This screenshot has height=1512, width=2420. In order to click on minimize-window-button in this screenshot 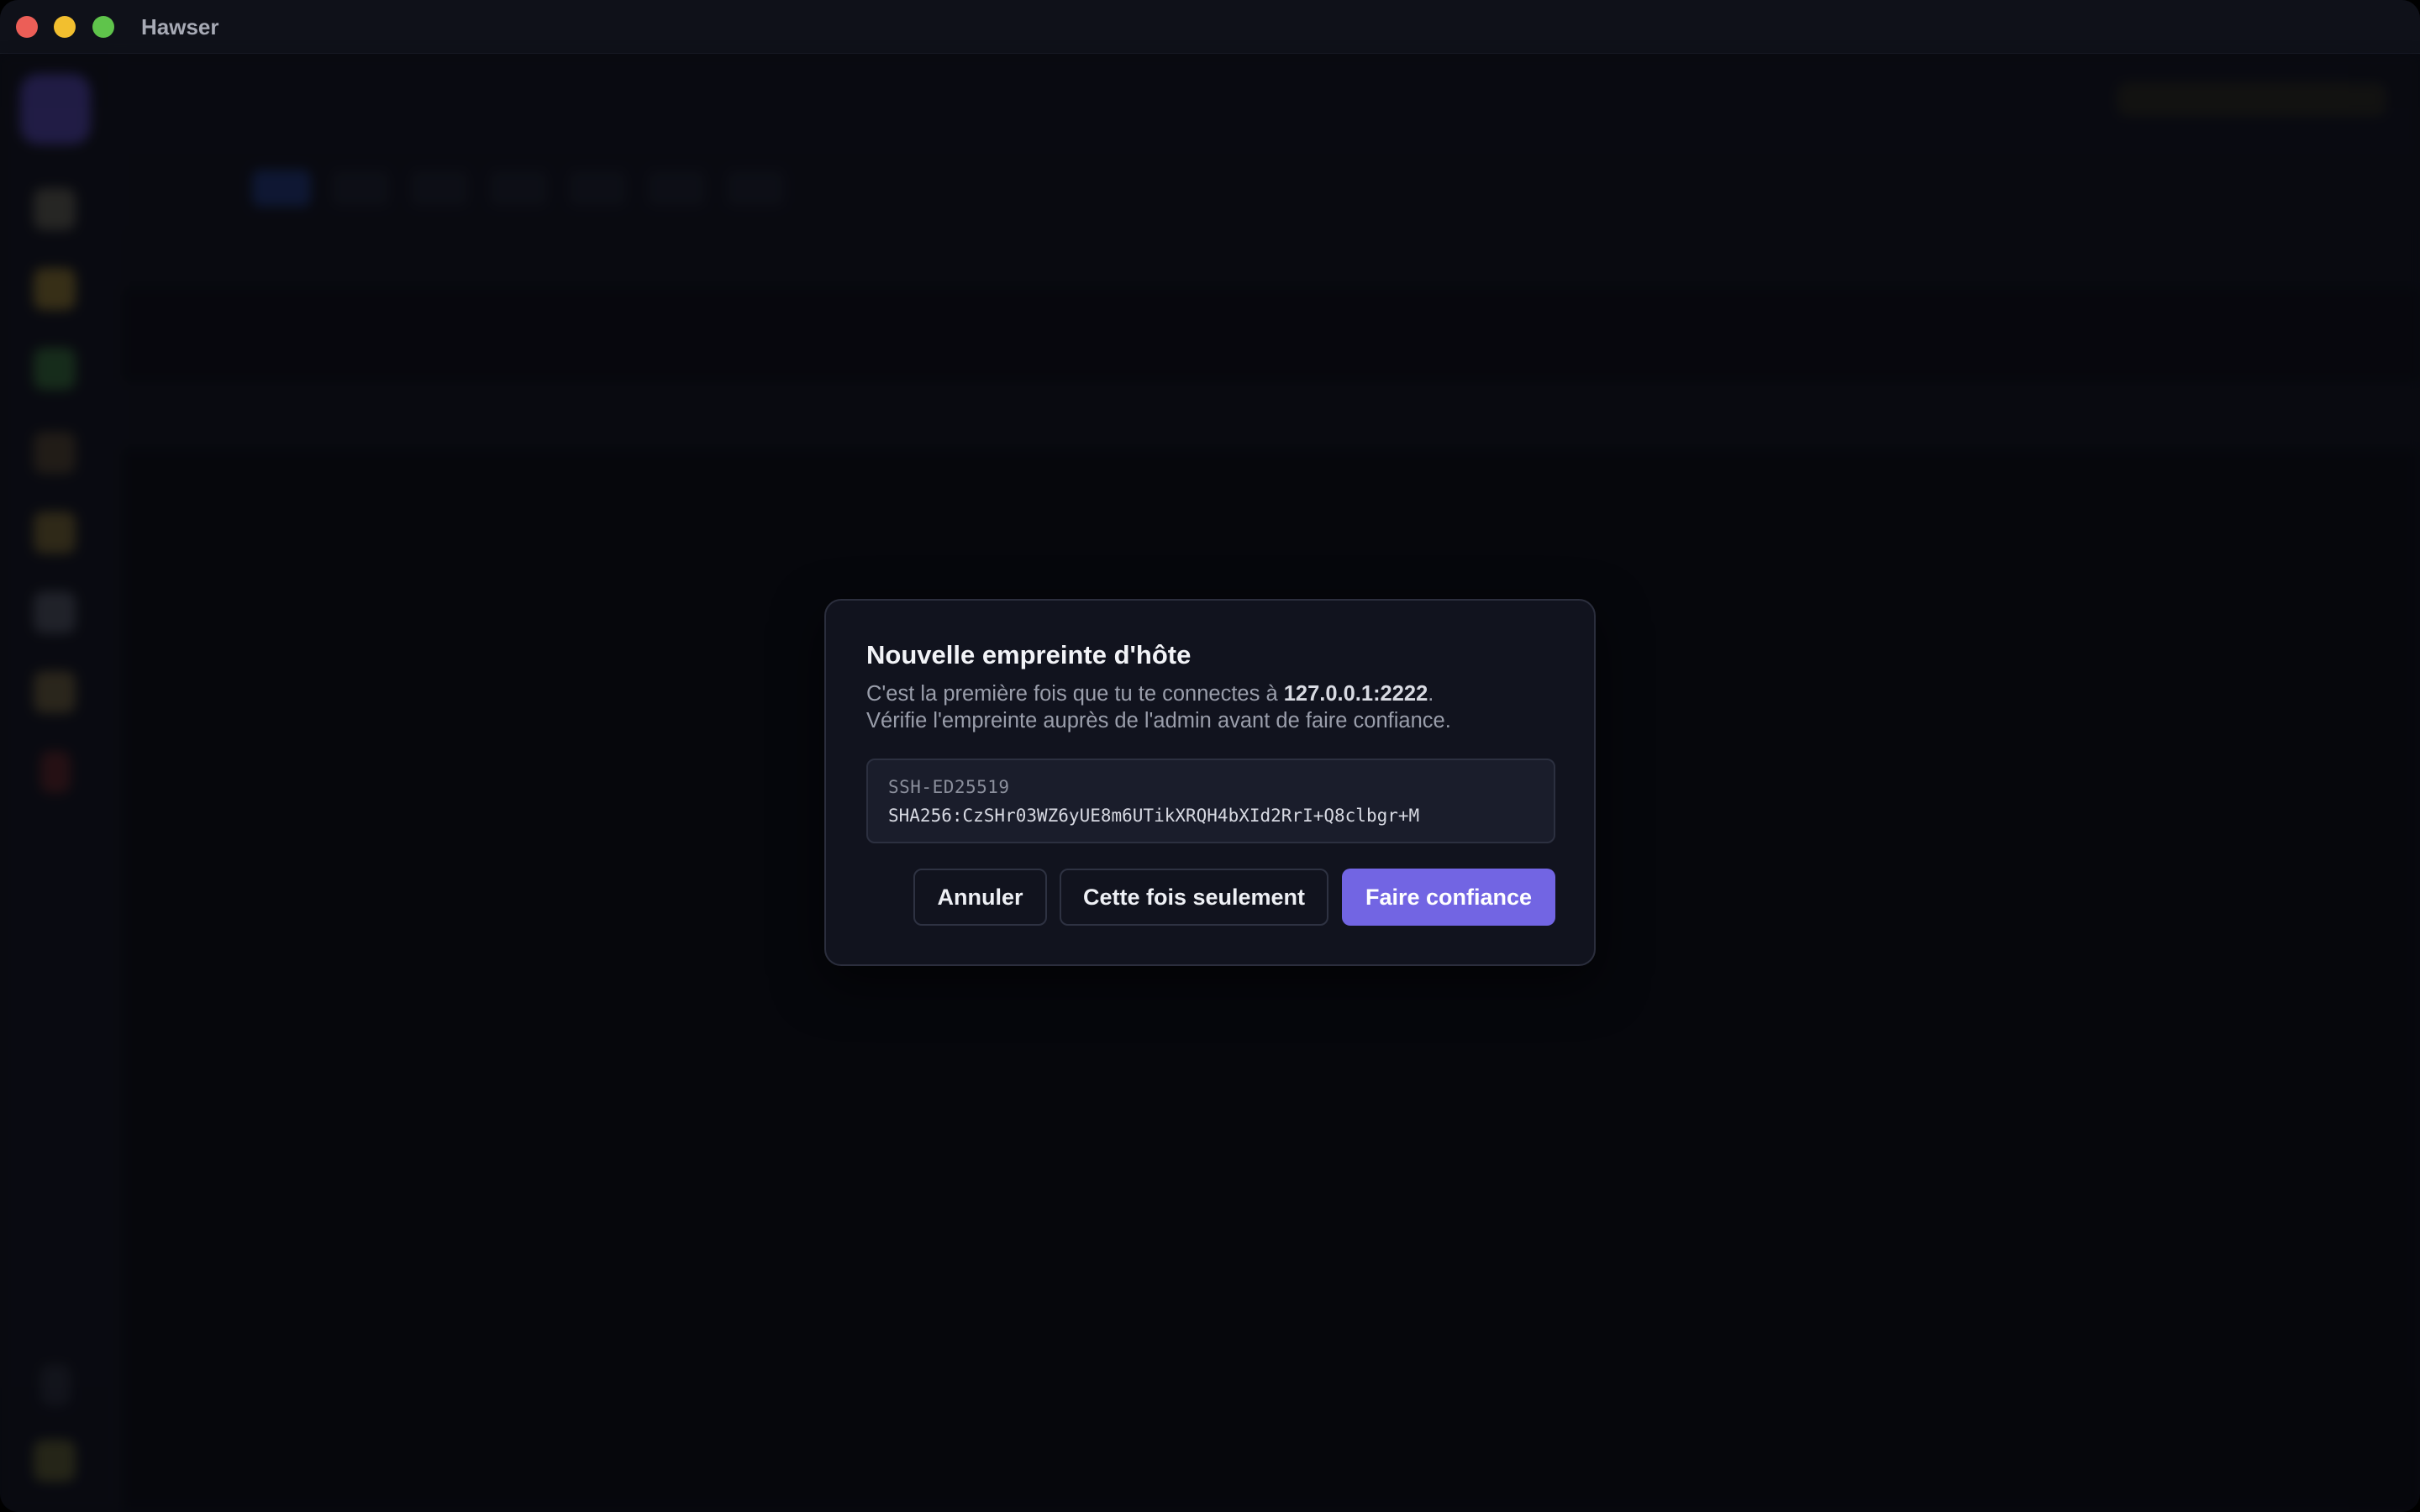, I will do `click(65, 27)`.